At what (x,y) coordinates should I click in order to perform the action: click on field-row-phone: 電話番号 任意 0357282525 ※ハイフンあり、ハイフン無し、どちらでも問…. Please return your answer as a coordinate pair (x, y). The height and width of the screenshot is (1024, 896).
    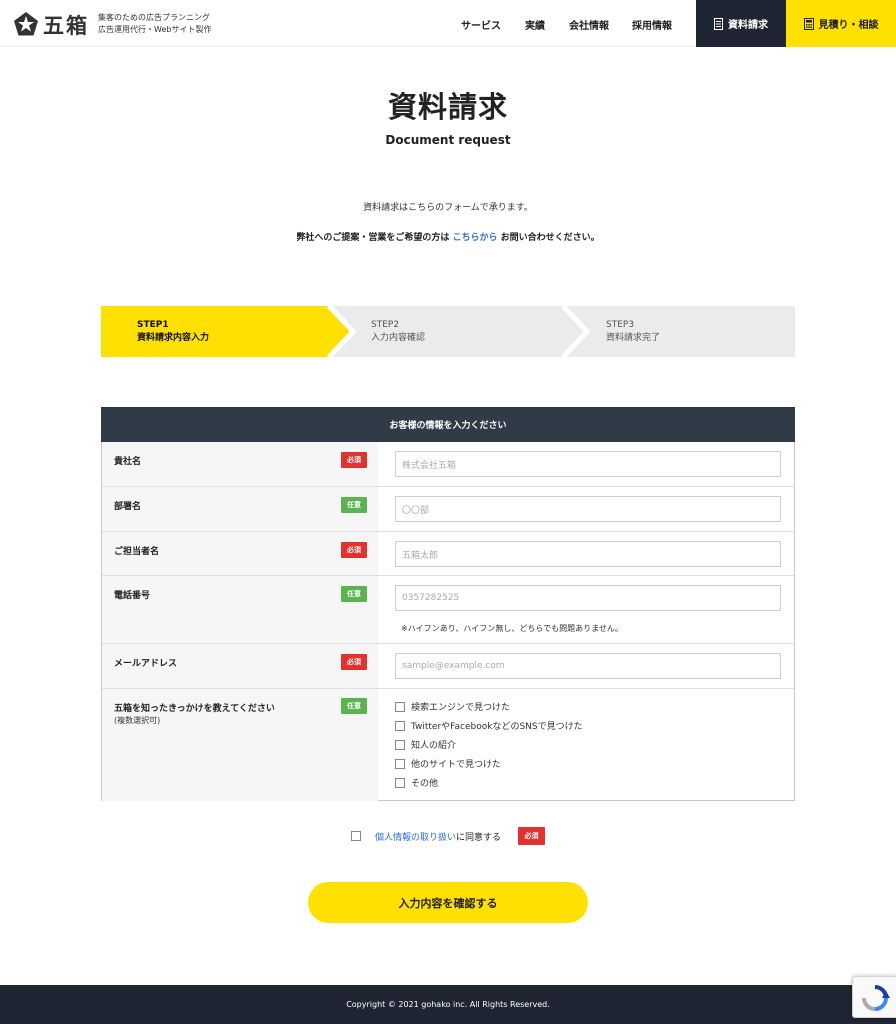
    Looking at the image, I should click on (448, 610).